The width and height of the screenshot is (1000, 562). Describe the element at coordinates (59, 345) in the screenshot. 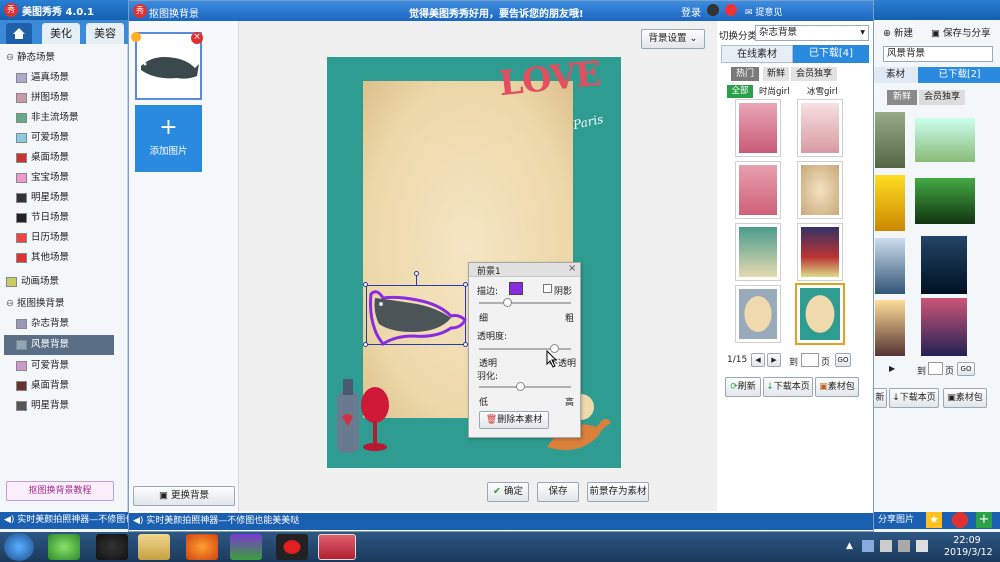

I see `tree-item-selected: 风景背景` at that location.